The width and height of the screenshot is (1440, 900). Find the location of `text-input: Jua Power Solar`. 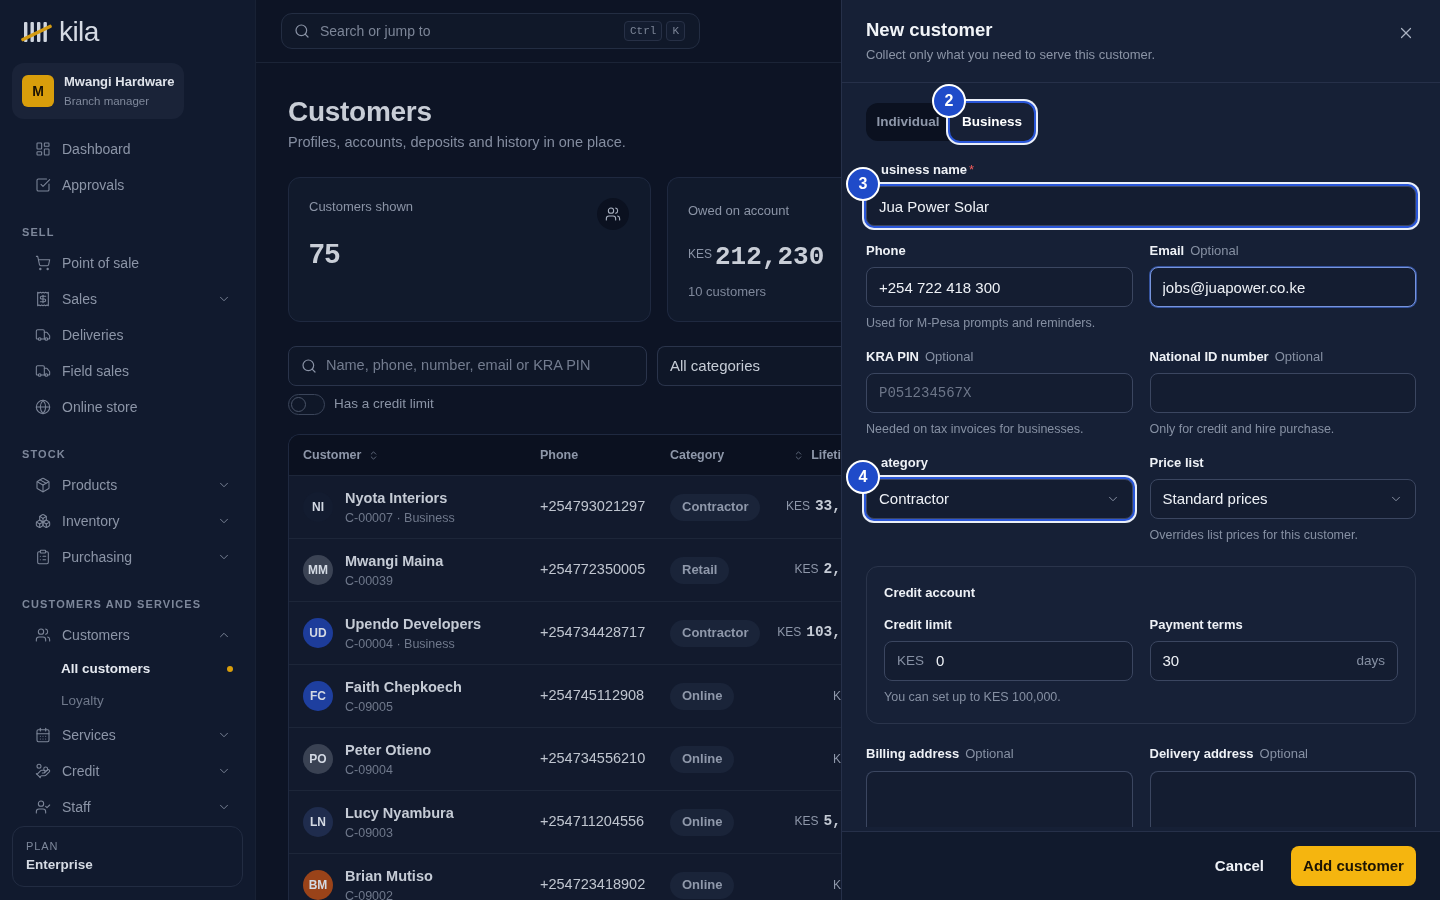

text-input: Jua Power Solar is located at coordinates (1141, 206).